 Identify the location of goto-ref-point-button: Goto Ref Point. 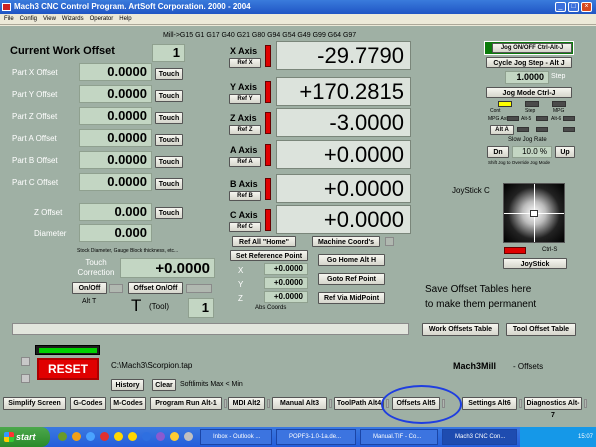
(351, 279).